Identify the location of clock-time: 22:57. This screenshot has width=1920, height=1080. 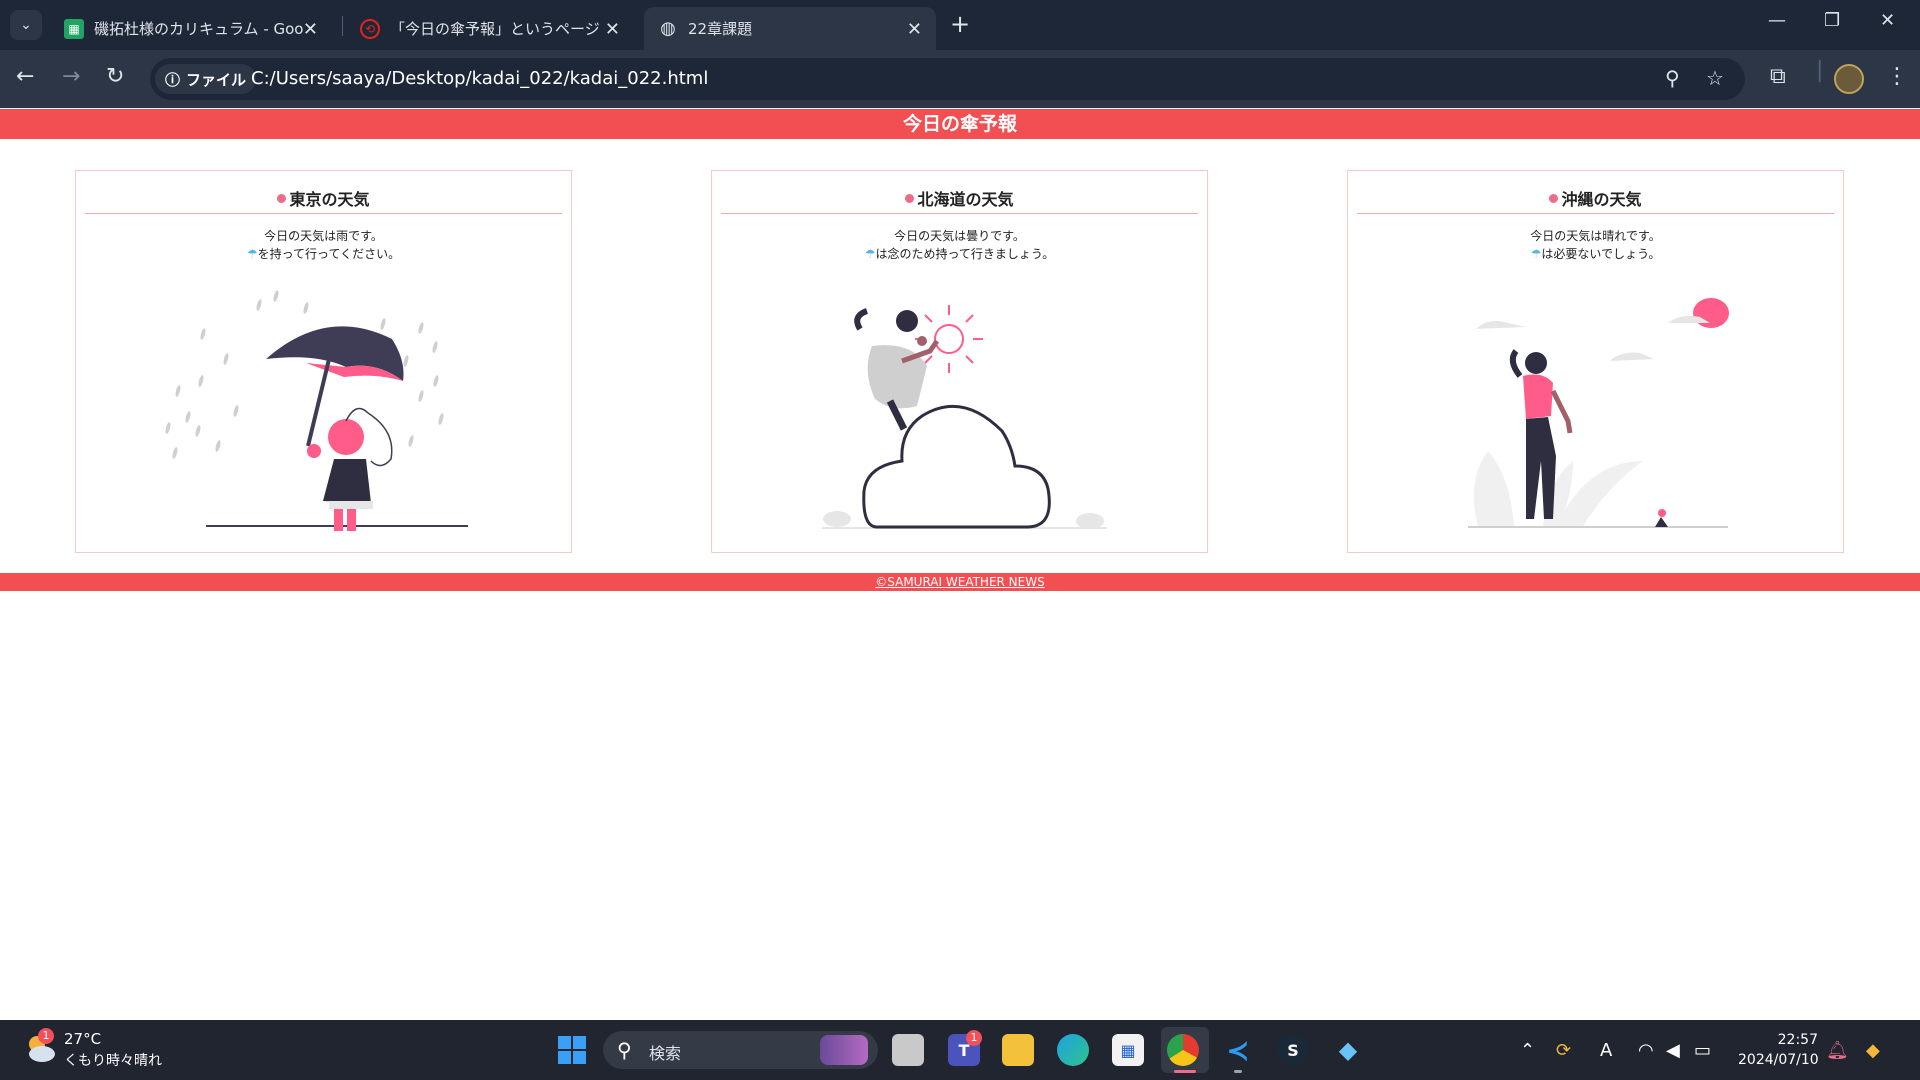
(1797, 1040).